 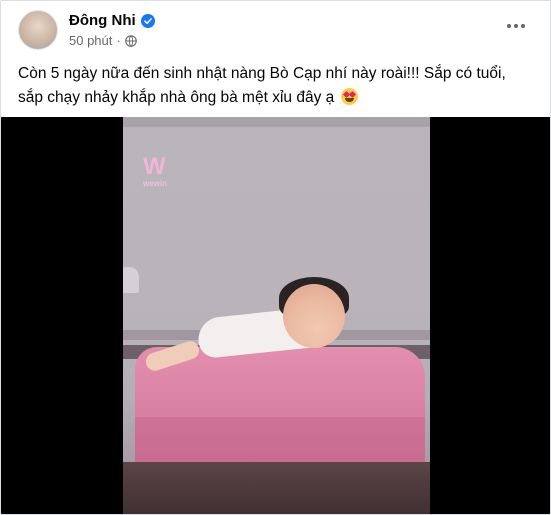 What do you see at coordinates (276, 488) in the screenshot?
I see `floor` at bounding box center [276, 488].